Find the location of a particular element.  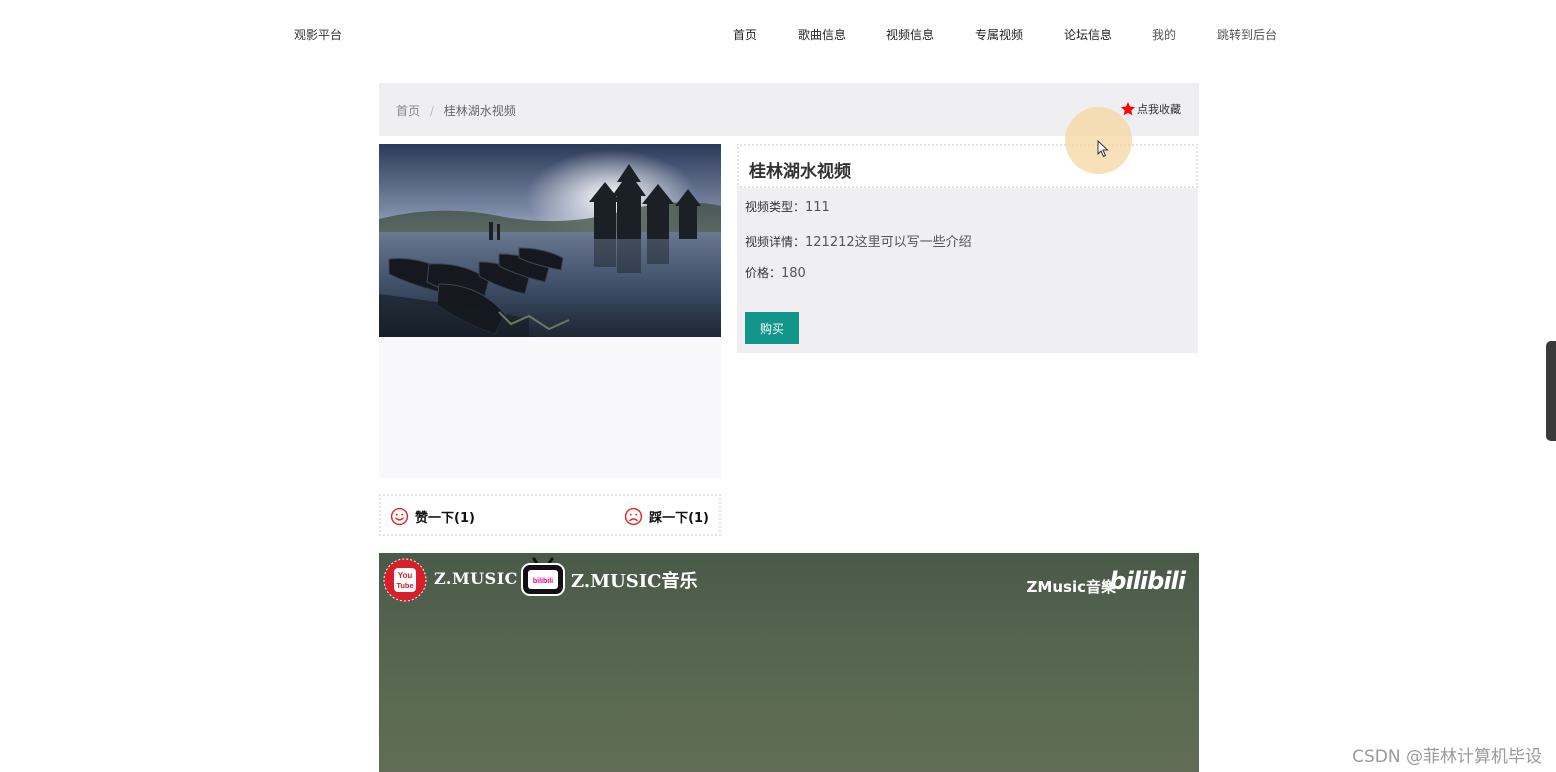

top-nav: 首页 歌曲信息 视频信息 专属视频 论坛信息 我的 跳转到后台 is located at coordinates (778, 35).